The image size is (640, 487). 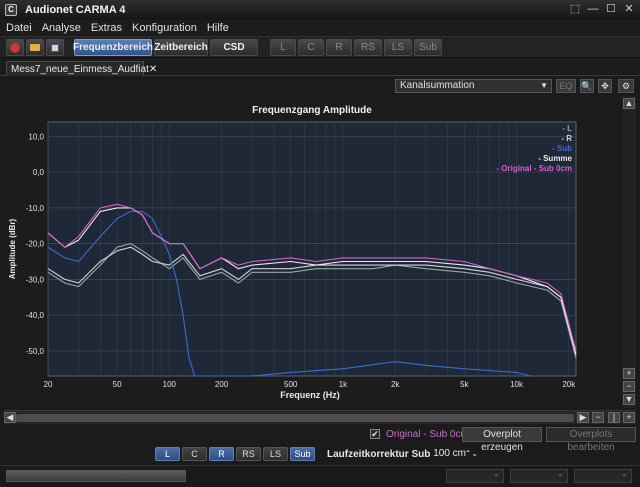 I want to click on document-tab-bar: Mess7_neue_Einmess_Audfiat ✕, so click(x=320, y=68).